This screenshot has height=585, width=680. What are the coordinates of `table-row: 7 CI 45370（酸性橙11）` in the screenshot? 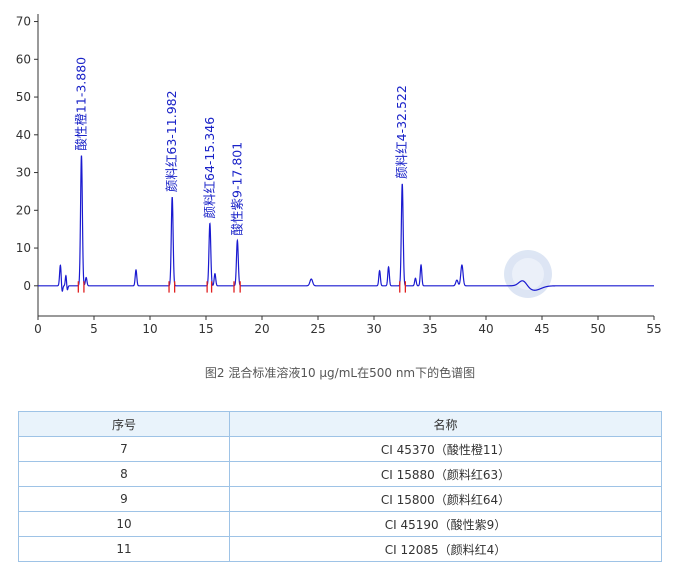 It's located at (340, 449).